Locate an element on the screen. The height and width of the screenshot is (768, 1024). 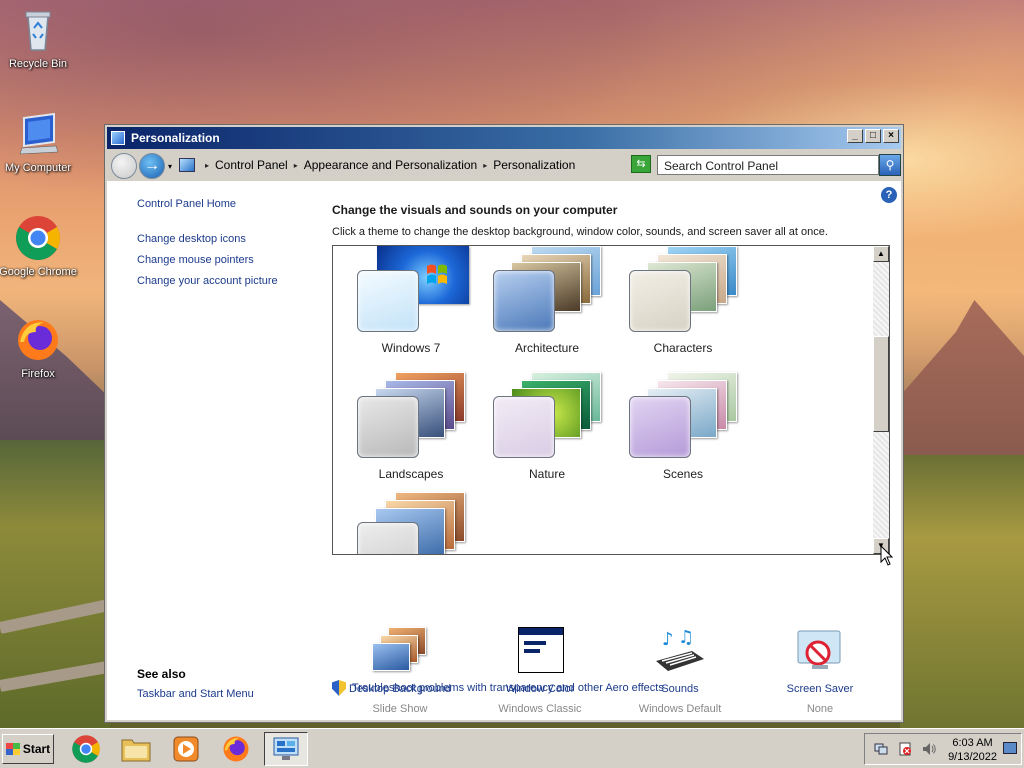
help-icon: ? is located at coordinates (889, 195).